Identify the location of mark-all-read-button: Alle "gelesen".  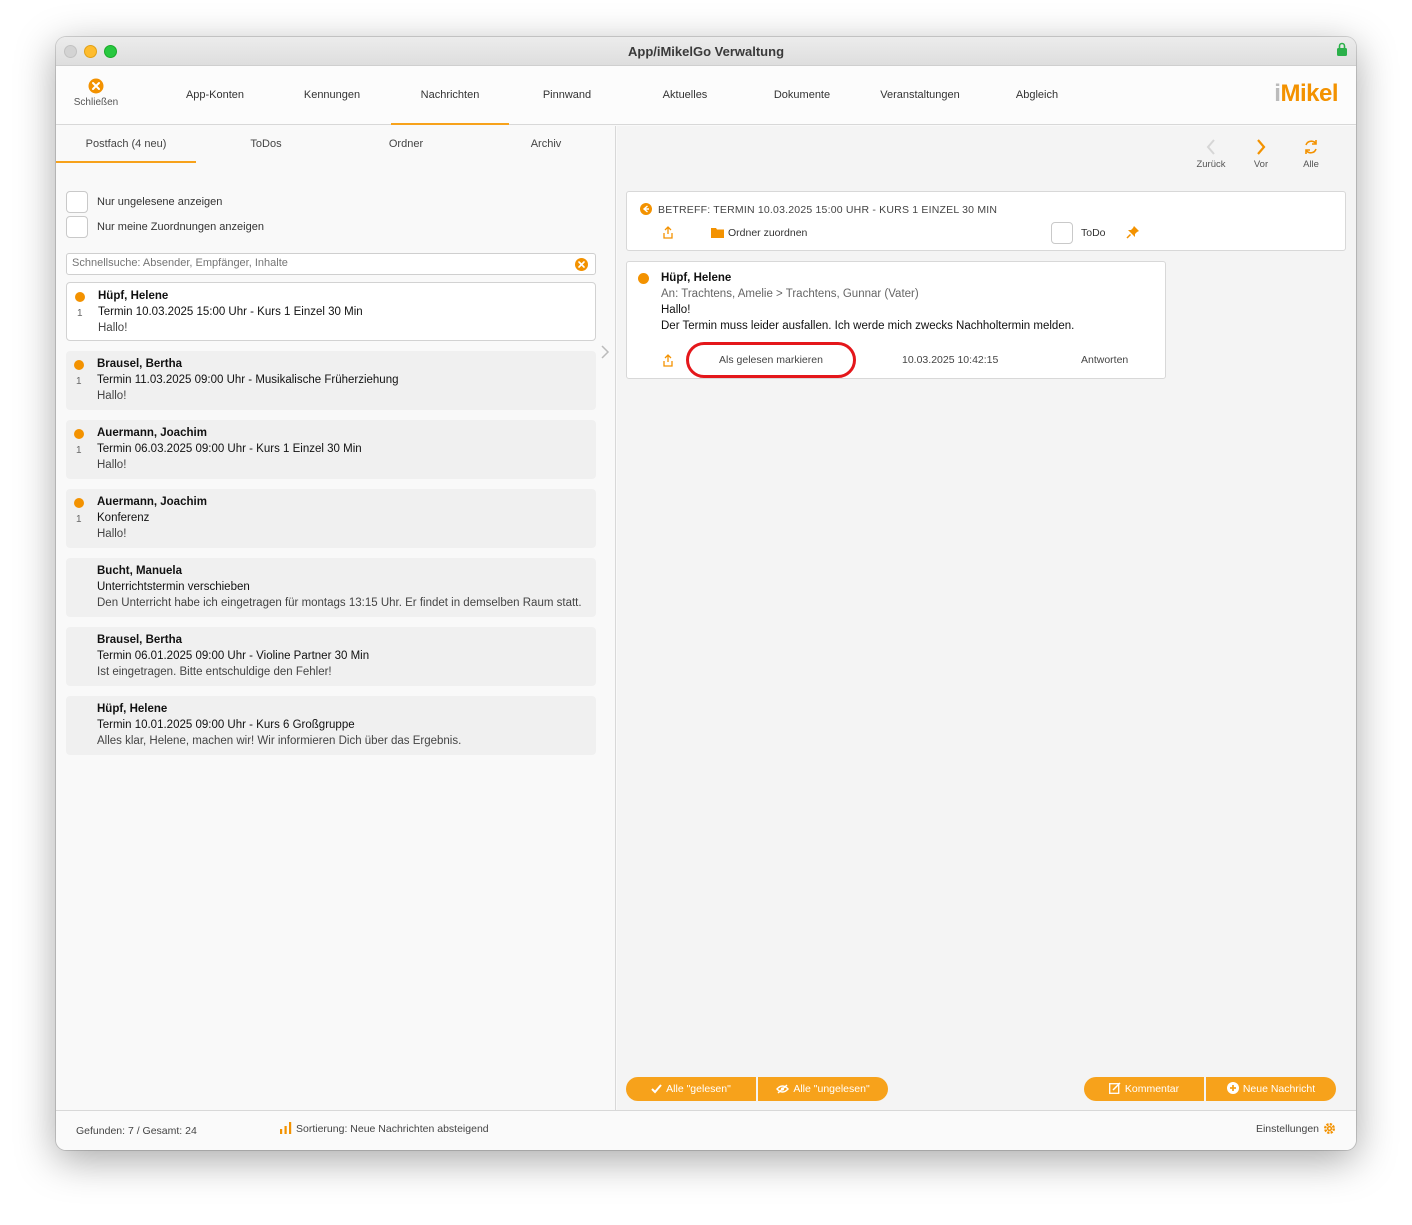
(691, 1089).